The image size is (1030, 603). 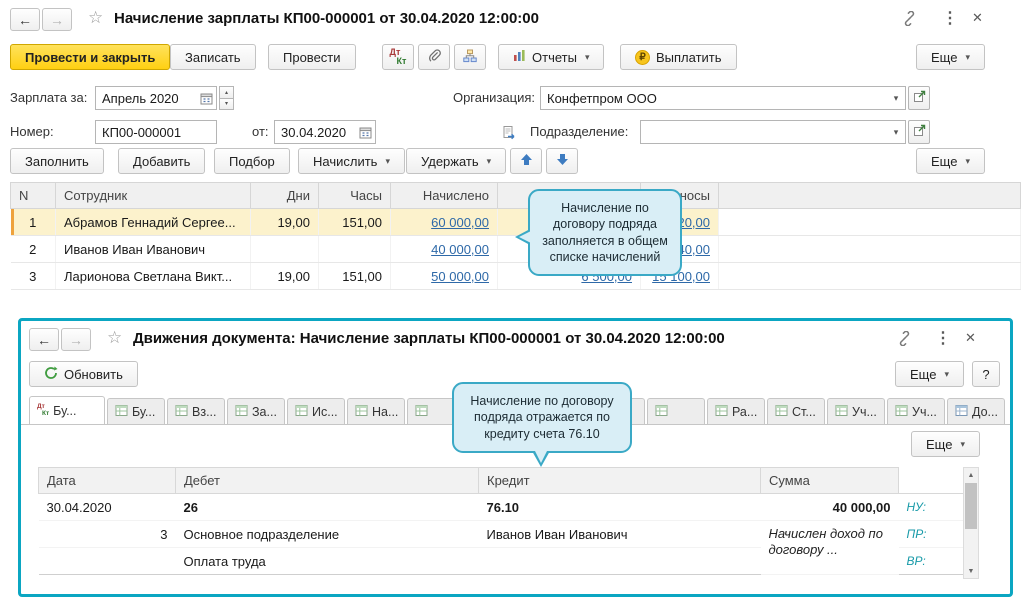 I want to click on spin-up-icon: ▴, so click(x=226, y=92).